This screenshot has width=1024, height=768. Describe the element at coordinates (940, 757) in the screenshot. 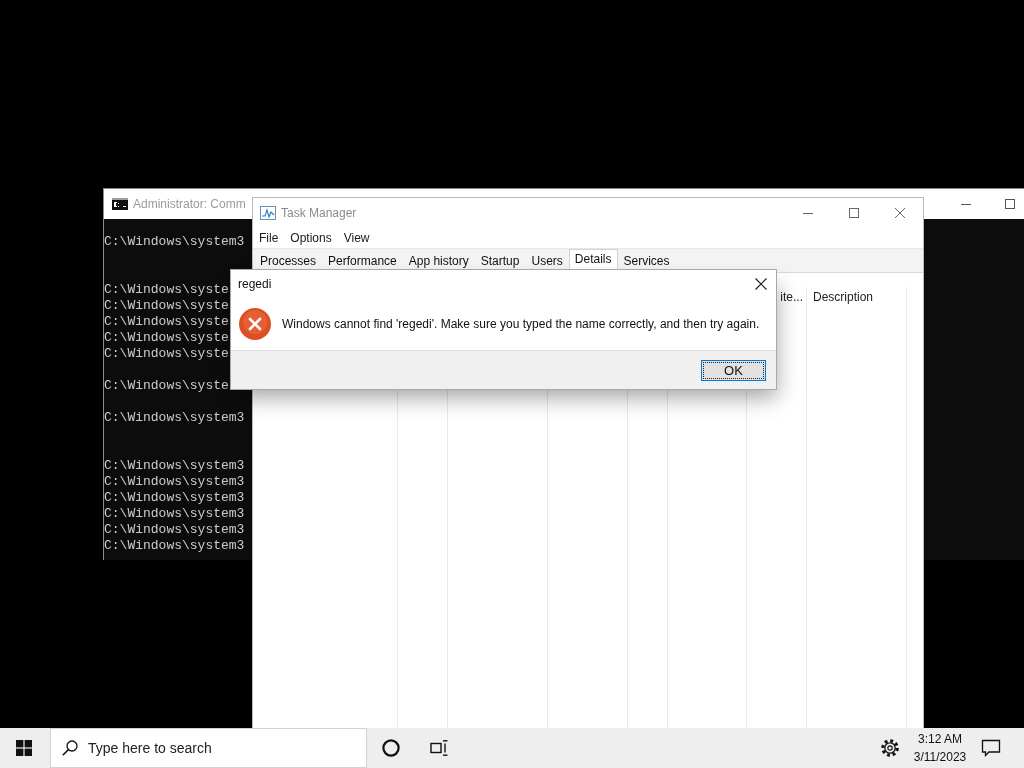

I see `clock-date: 3/11/2023` at that location.